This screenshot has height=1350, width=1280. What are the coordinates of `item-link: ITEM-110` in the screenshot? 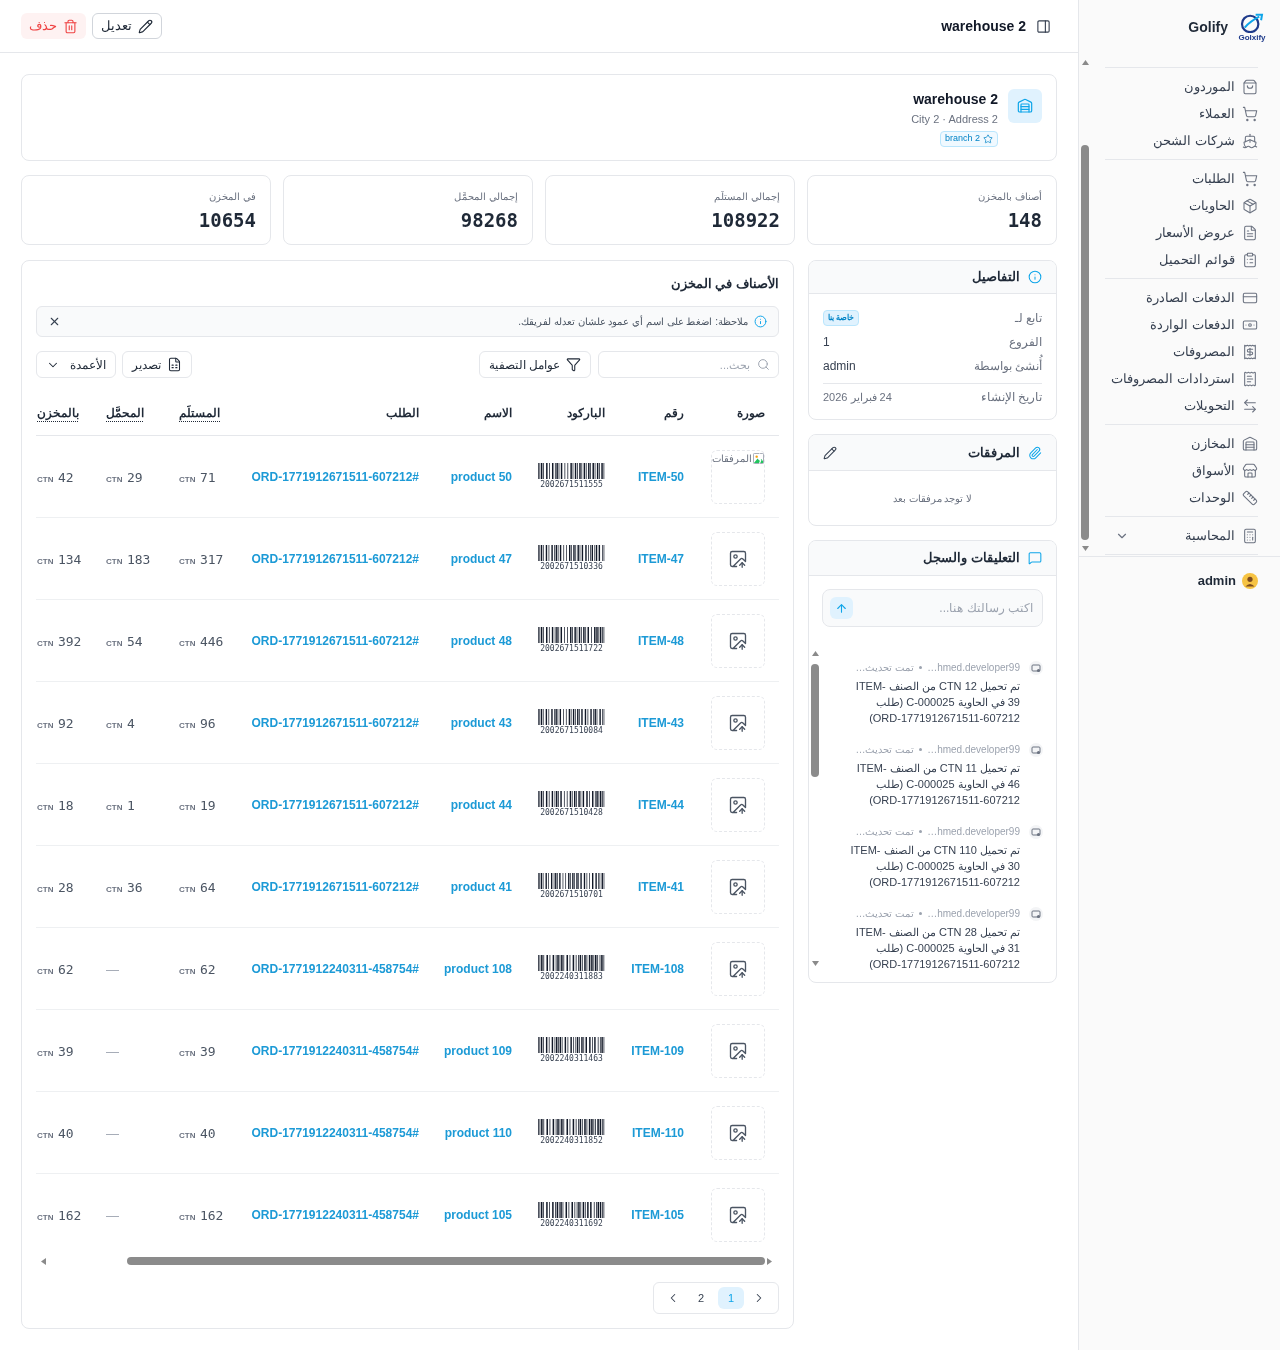 It's located at (657, 1132).